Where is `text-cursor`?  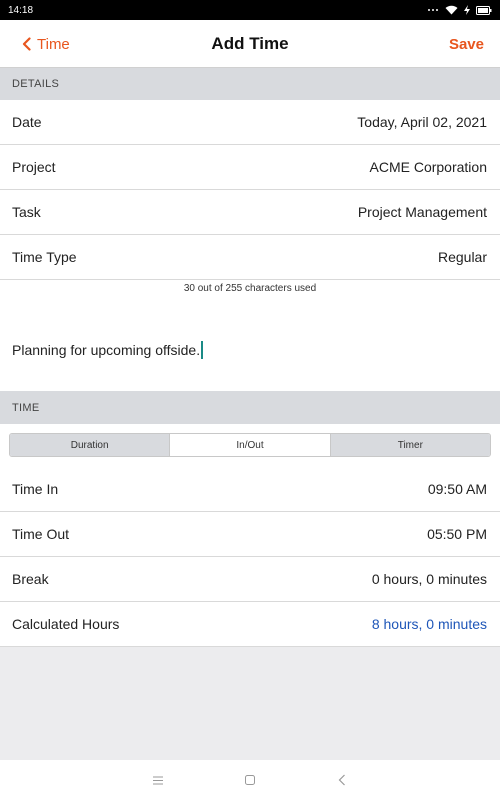
text-cursor is located at coordinates (202, 350).